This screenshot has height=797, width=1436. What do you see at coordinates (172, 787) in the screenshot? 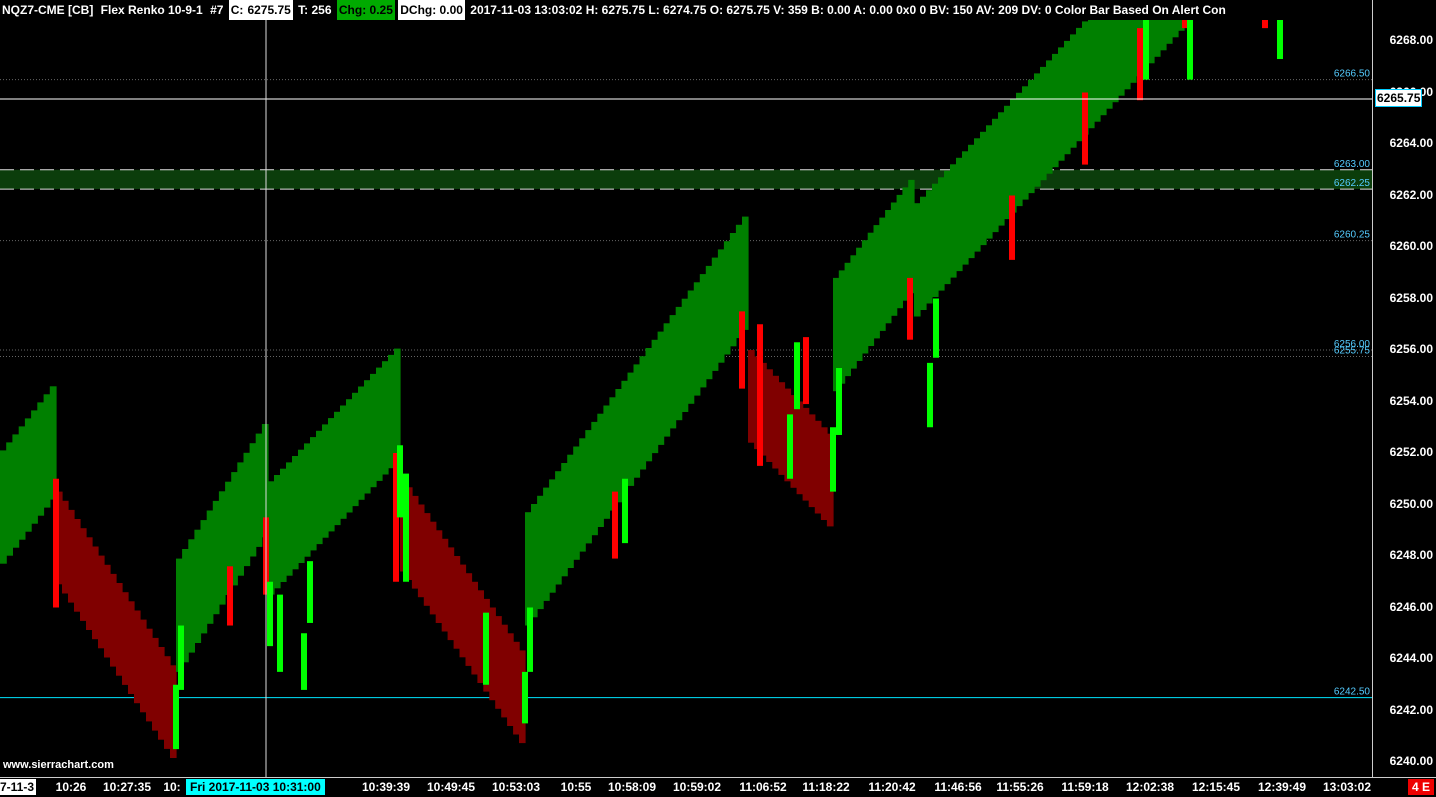
I see `time-tick: 10:` at bounding box center [172, 787].